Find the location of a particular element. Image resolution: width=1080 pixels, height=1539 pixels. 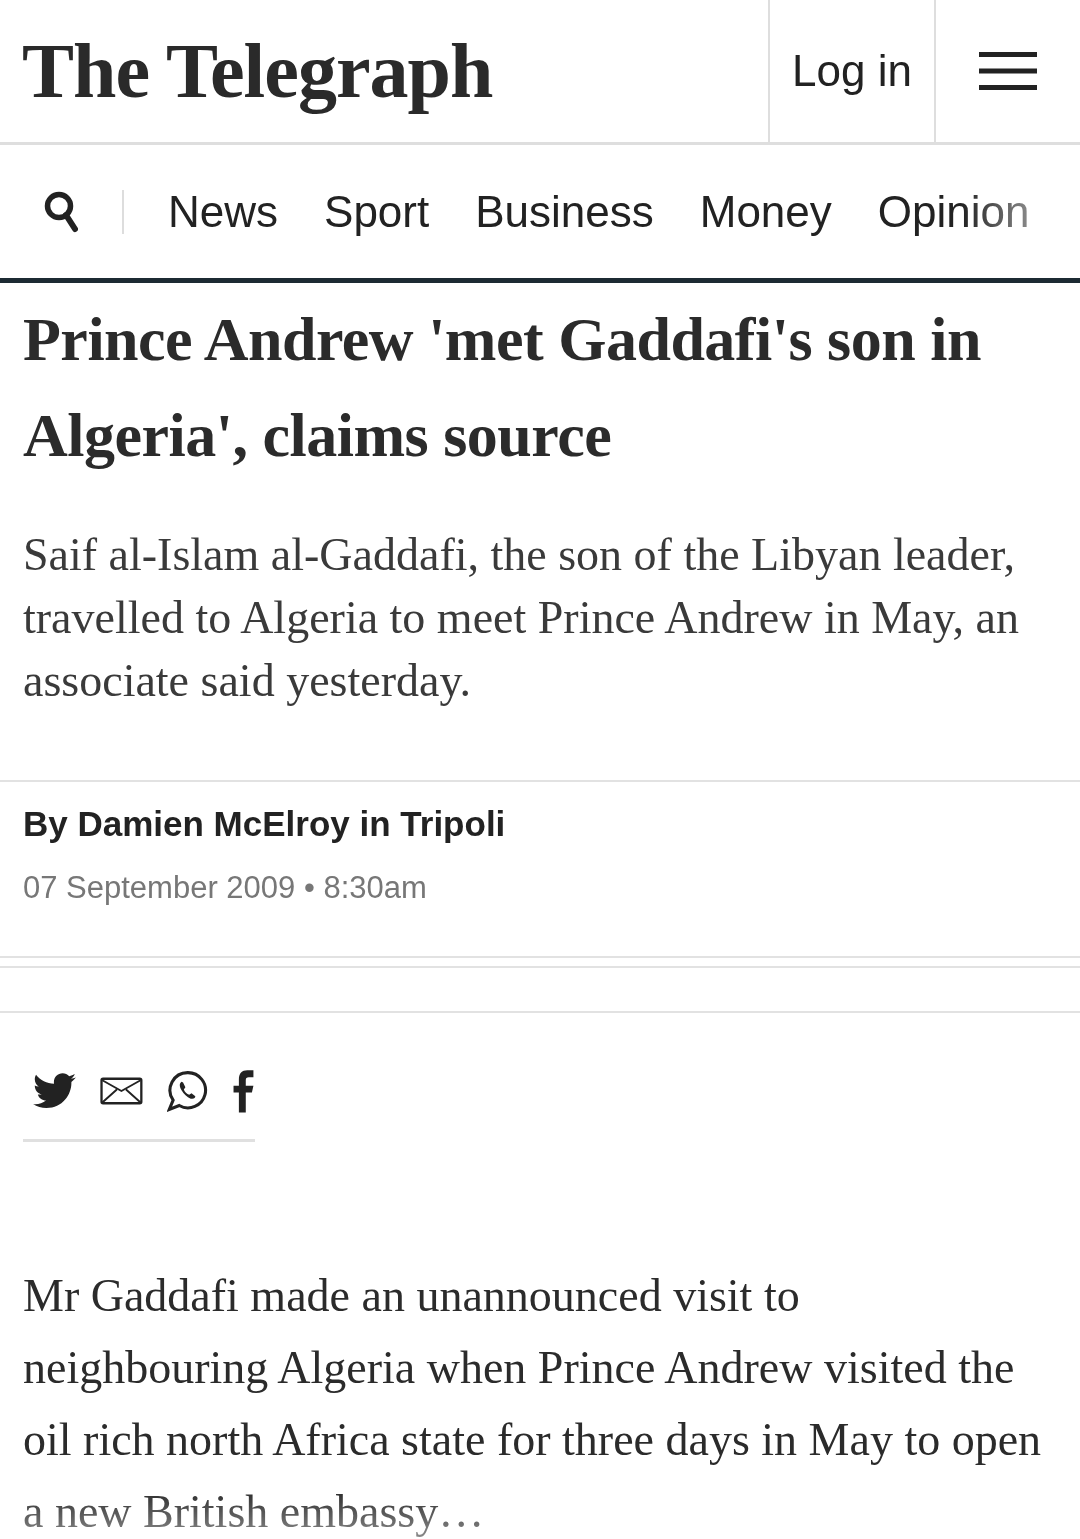

nav-link: Money is located at coordinates (765, 211).